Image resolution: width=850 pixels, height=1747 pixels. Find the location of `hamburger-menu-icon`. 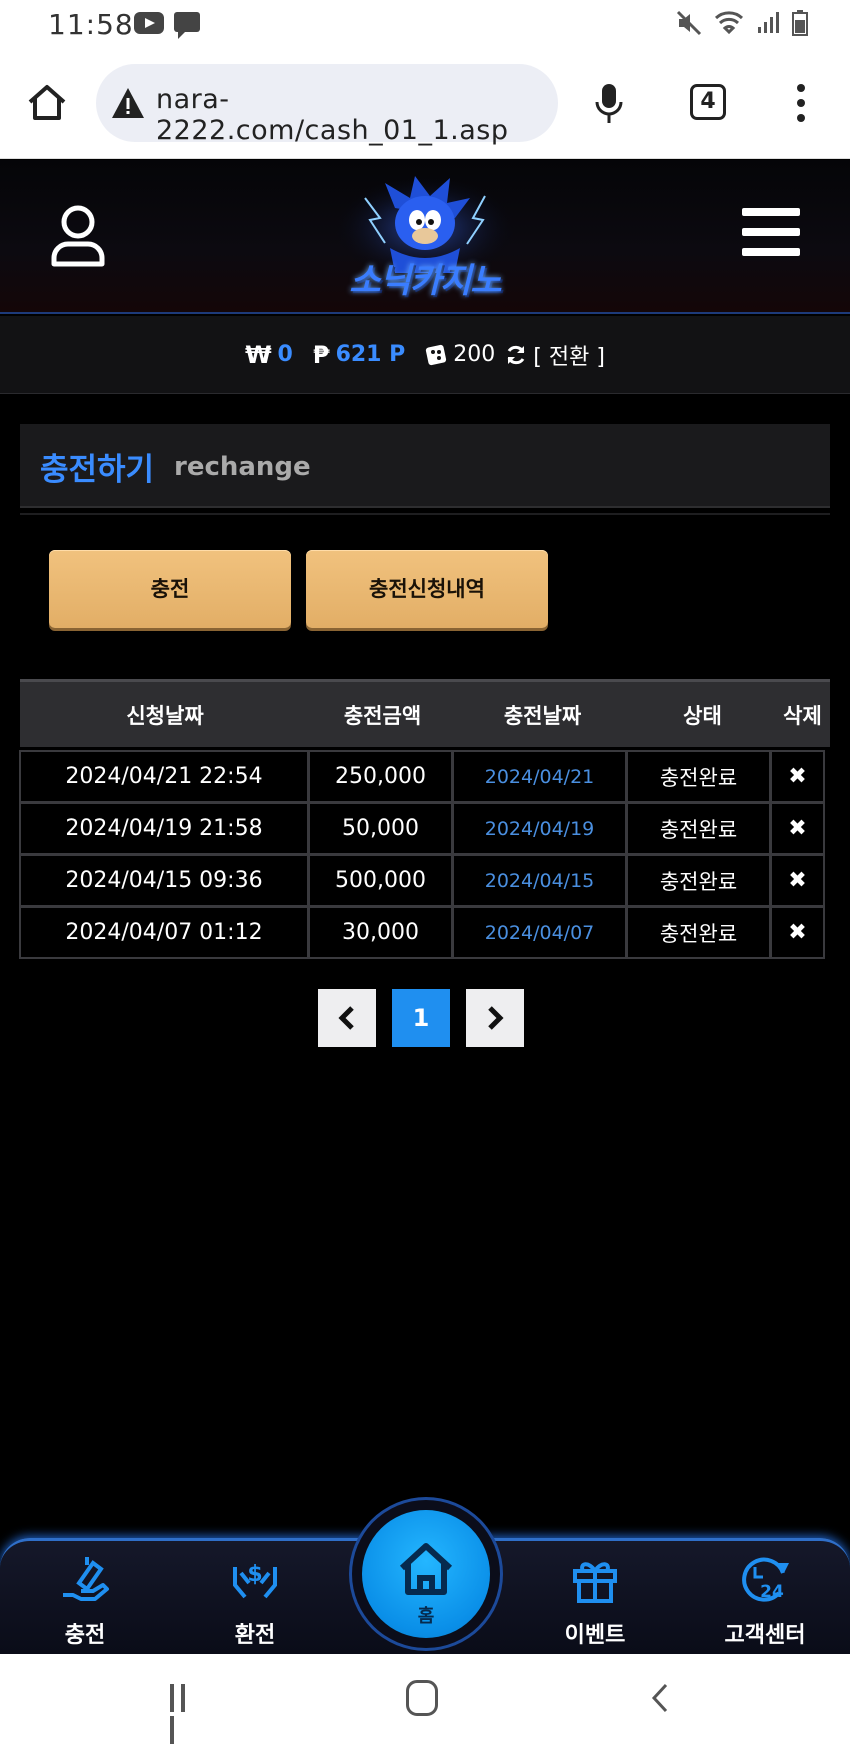

hamburger-menu-icon is located at coordinates (771, 235).